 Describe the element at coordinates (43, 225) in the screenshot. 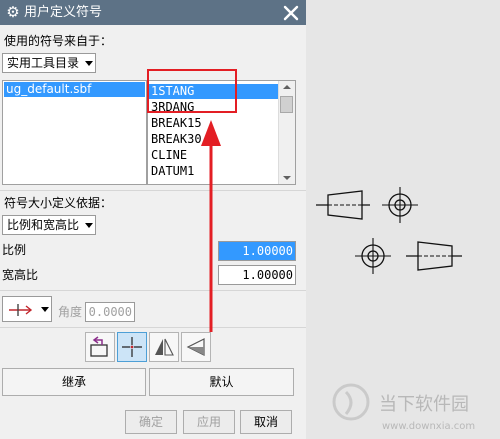

I see `size-basis-select-value: 比例和宽高比` at that location.